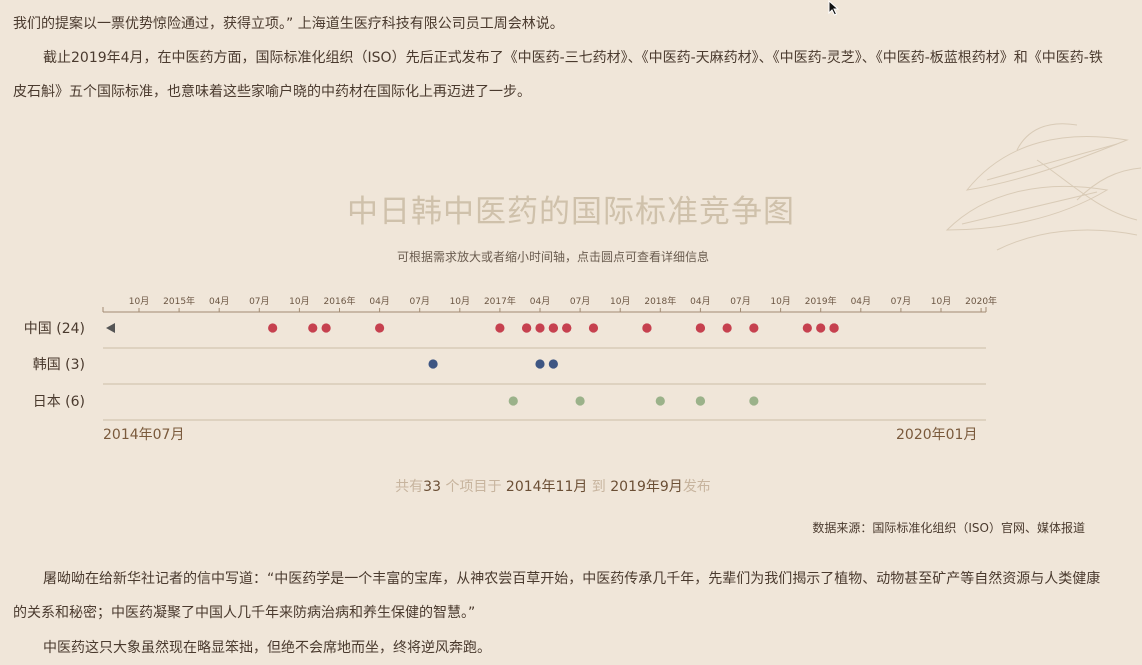 The height and width of the screenshot is (665, 1142). Describe the element at coordinates (696, 487) in the screenshot. I see `summary-suffix: 发布` at that location.